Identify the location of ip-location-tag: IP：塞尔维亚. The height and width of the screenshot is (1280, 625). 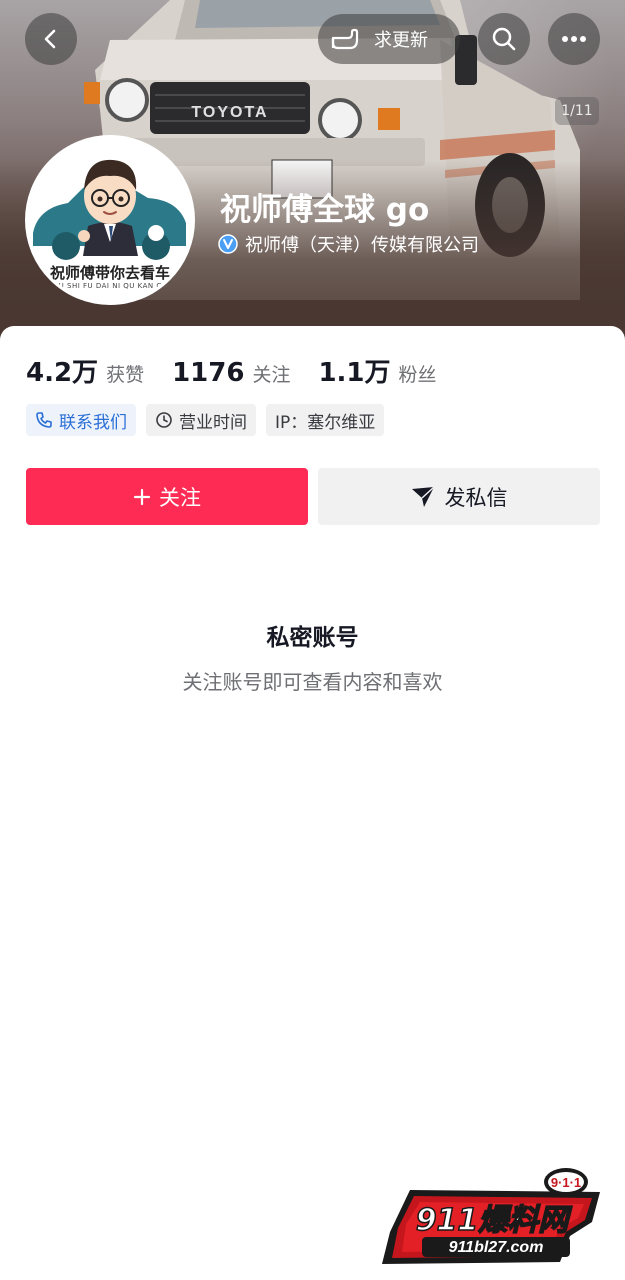
(325, 420).